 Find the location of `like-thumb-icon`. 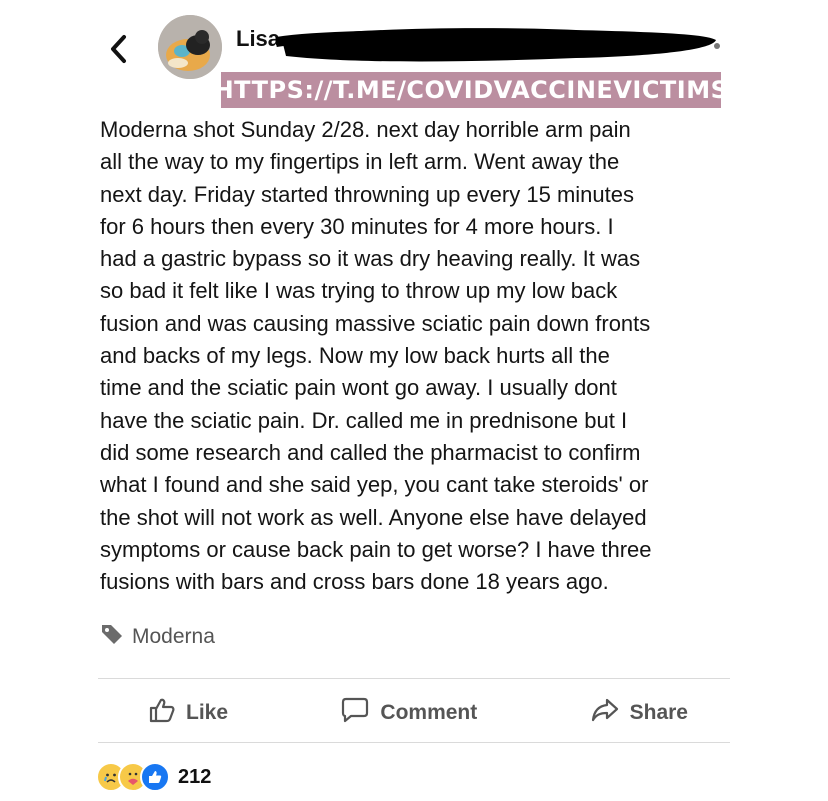

like-thumb-icon is located at coordinates (155, 777).